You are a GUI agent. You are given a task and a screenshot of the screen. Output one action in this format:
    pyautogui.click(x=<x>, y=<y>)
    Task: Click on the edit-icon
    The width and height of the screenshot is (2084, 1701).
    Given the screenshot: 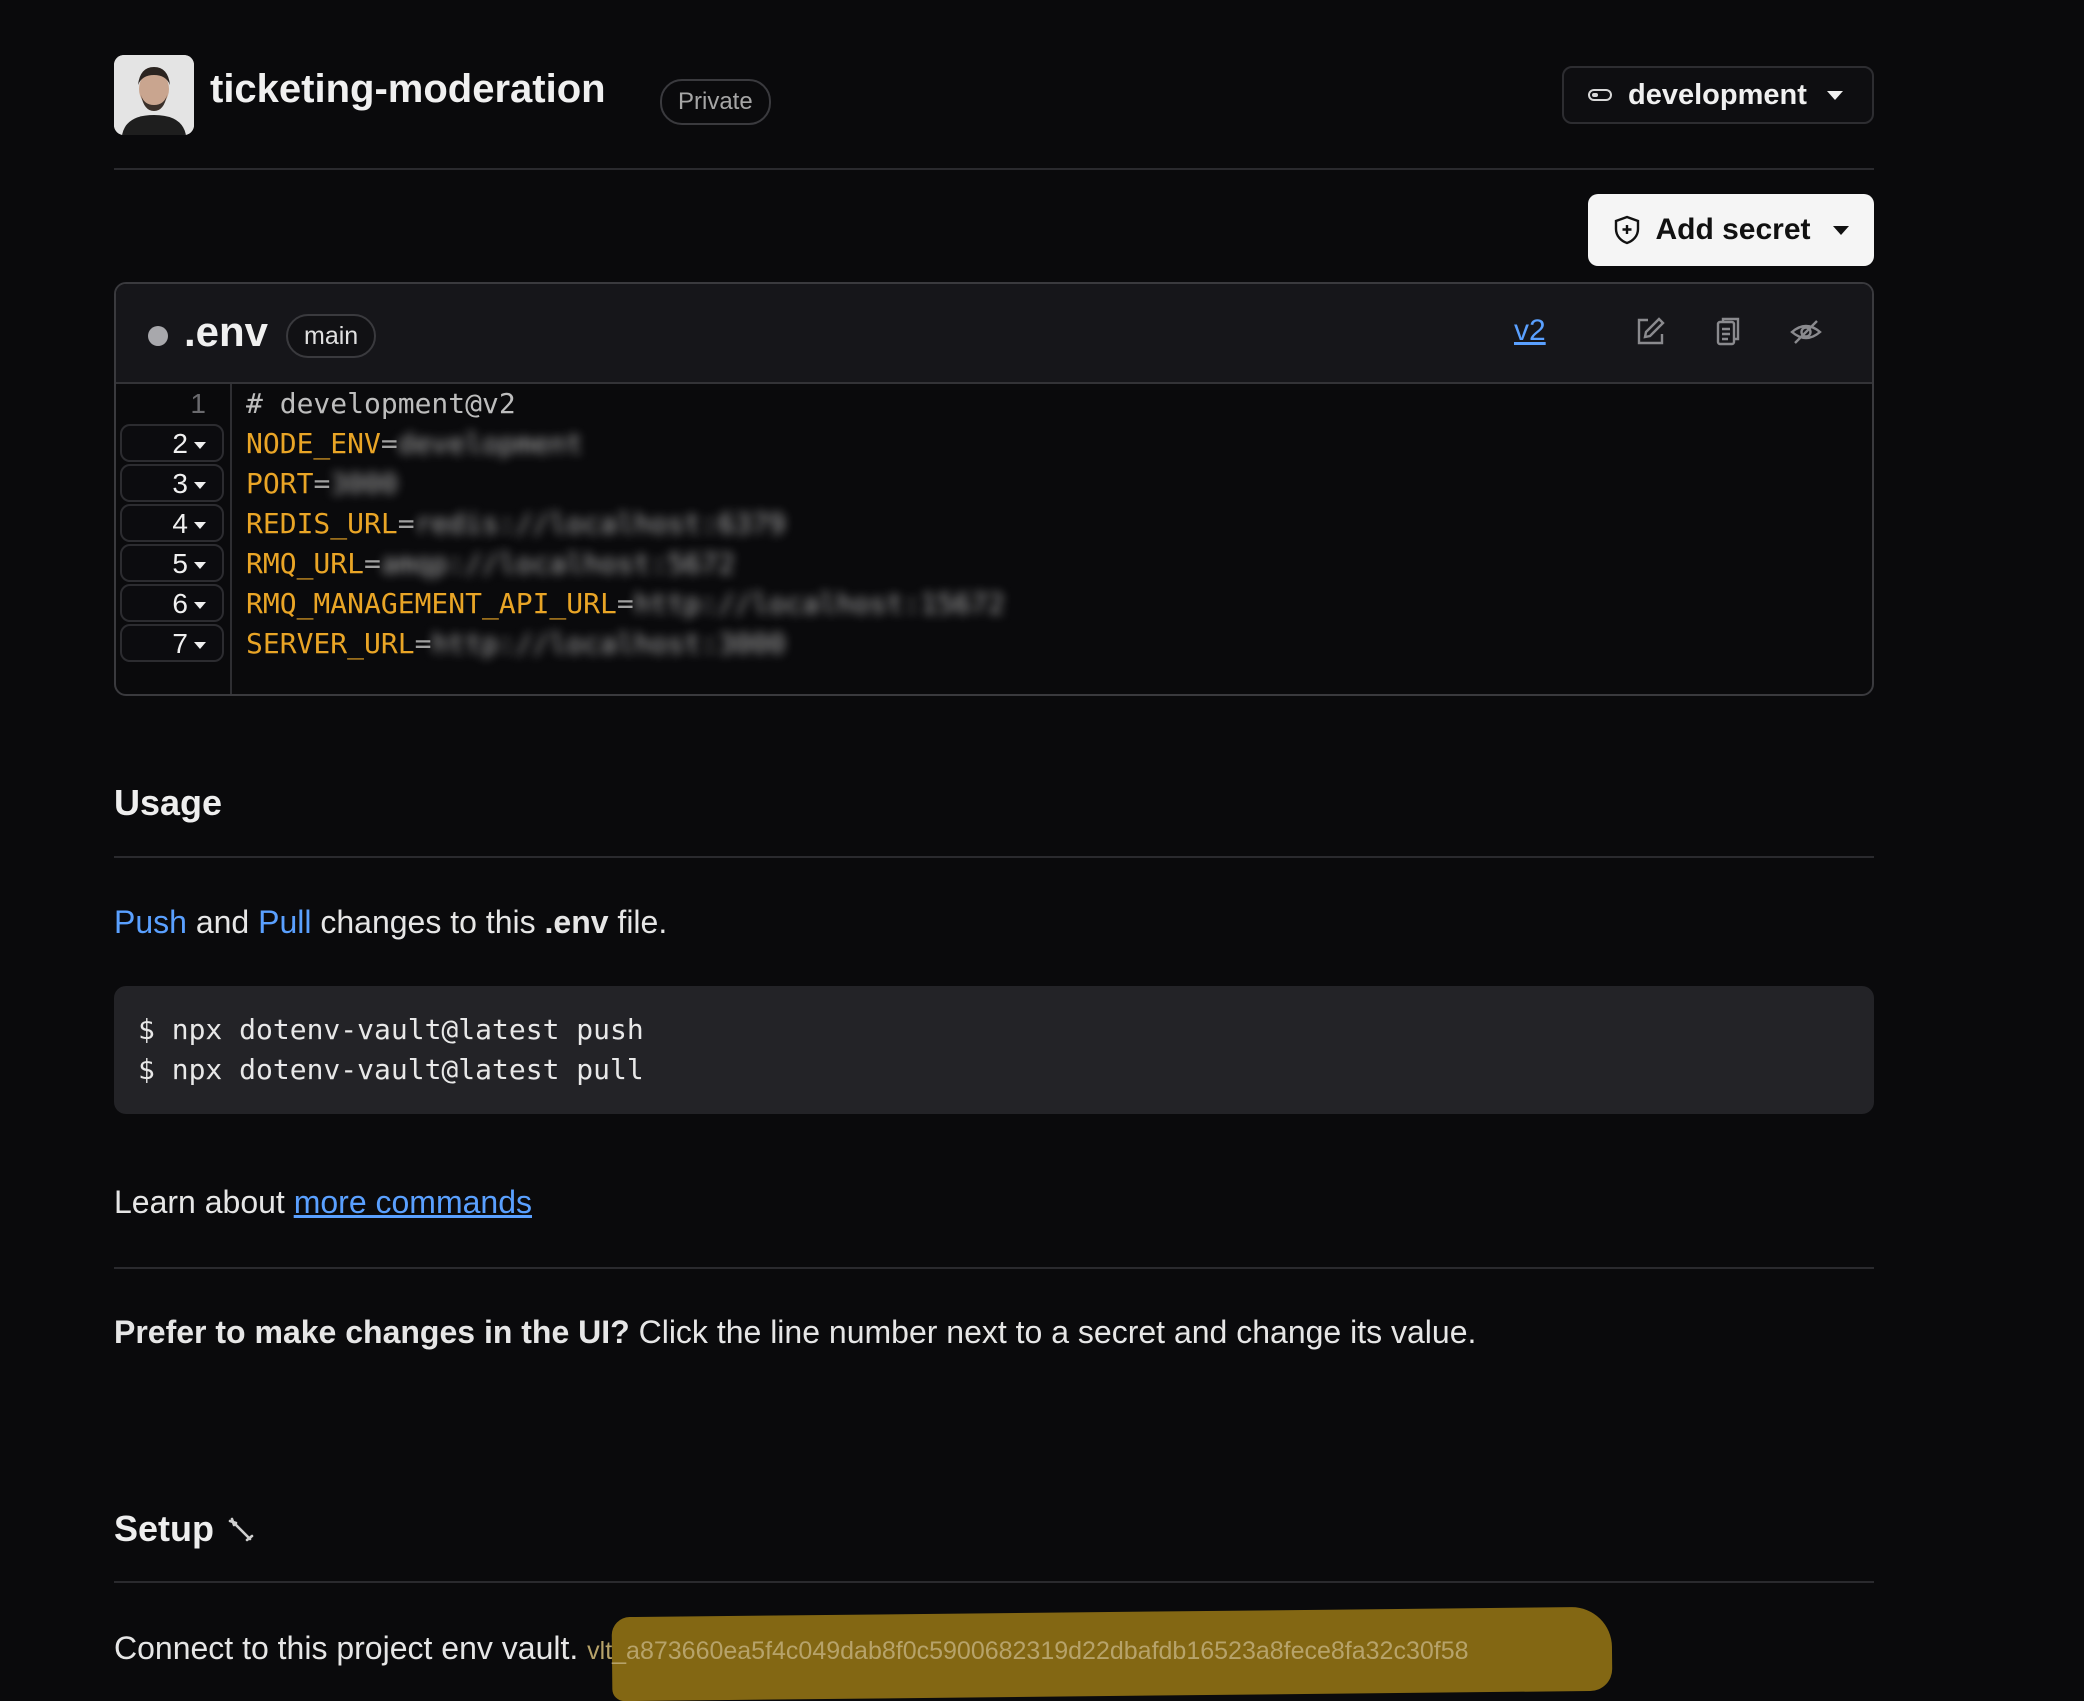 What is the action you would take?
    pyautogui.click(x=1650, y=332)
    